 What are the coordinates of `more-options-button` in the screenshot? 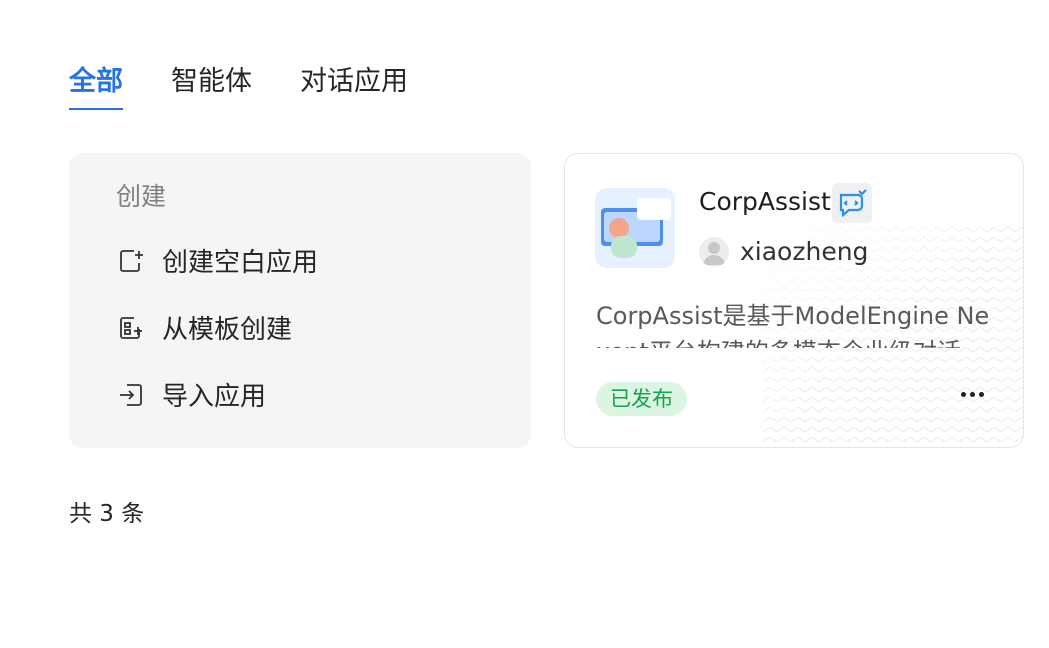 It's located at (972, 394).